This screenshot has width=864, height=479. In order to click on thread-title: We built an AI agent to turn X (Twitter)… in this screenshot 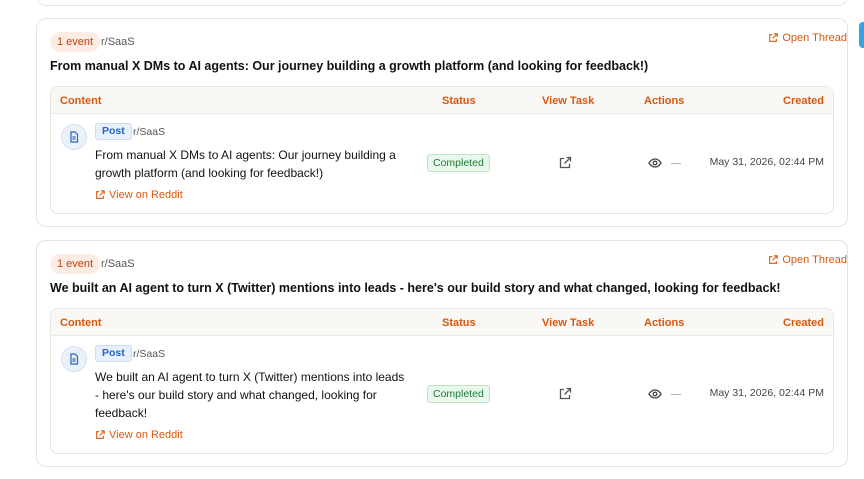, I will do `click(415, 288)`.